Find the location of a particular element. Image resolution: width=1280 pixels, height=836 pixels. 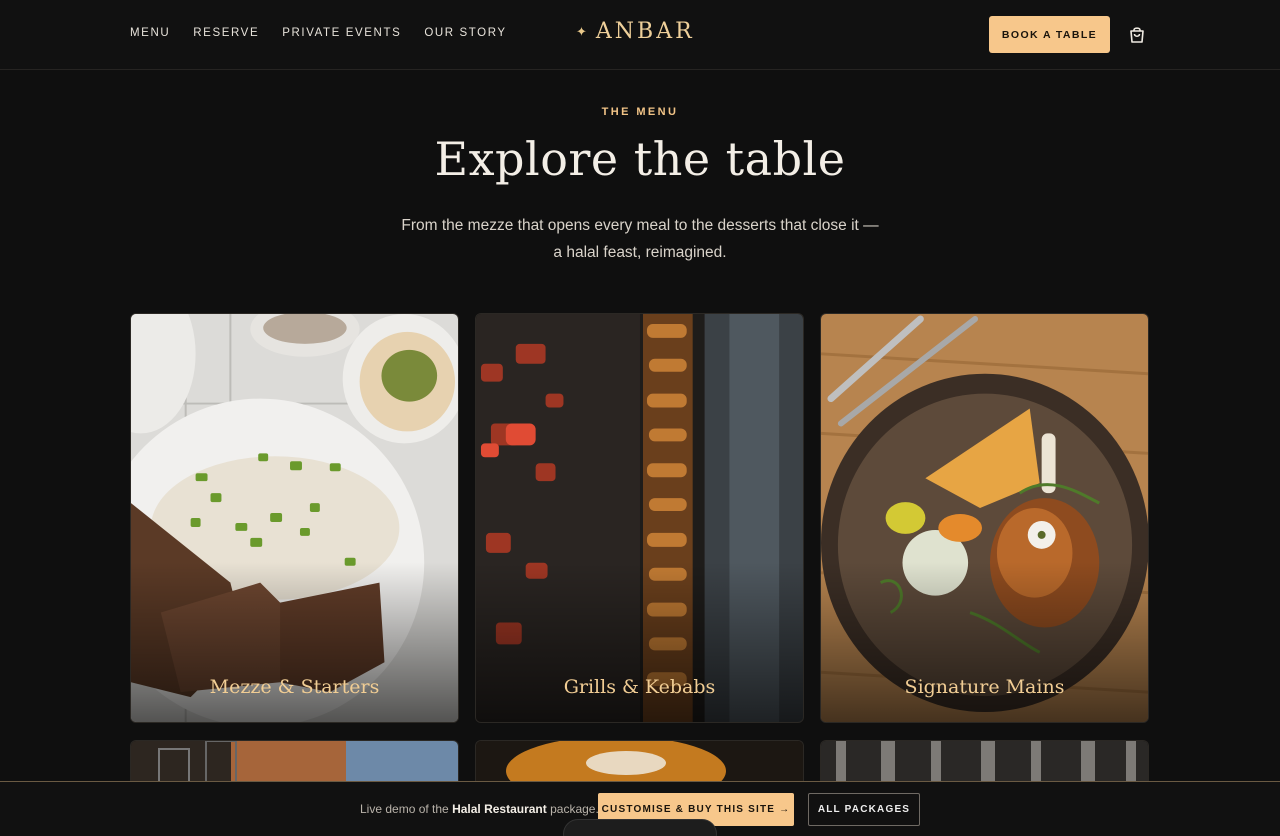

nav-link-menu: MENU is located at coordinates (150, 33).